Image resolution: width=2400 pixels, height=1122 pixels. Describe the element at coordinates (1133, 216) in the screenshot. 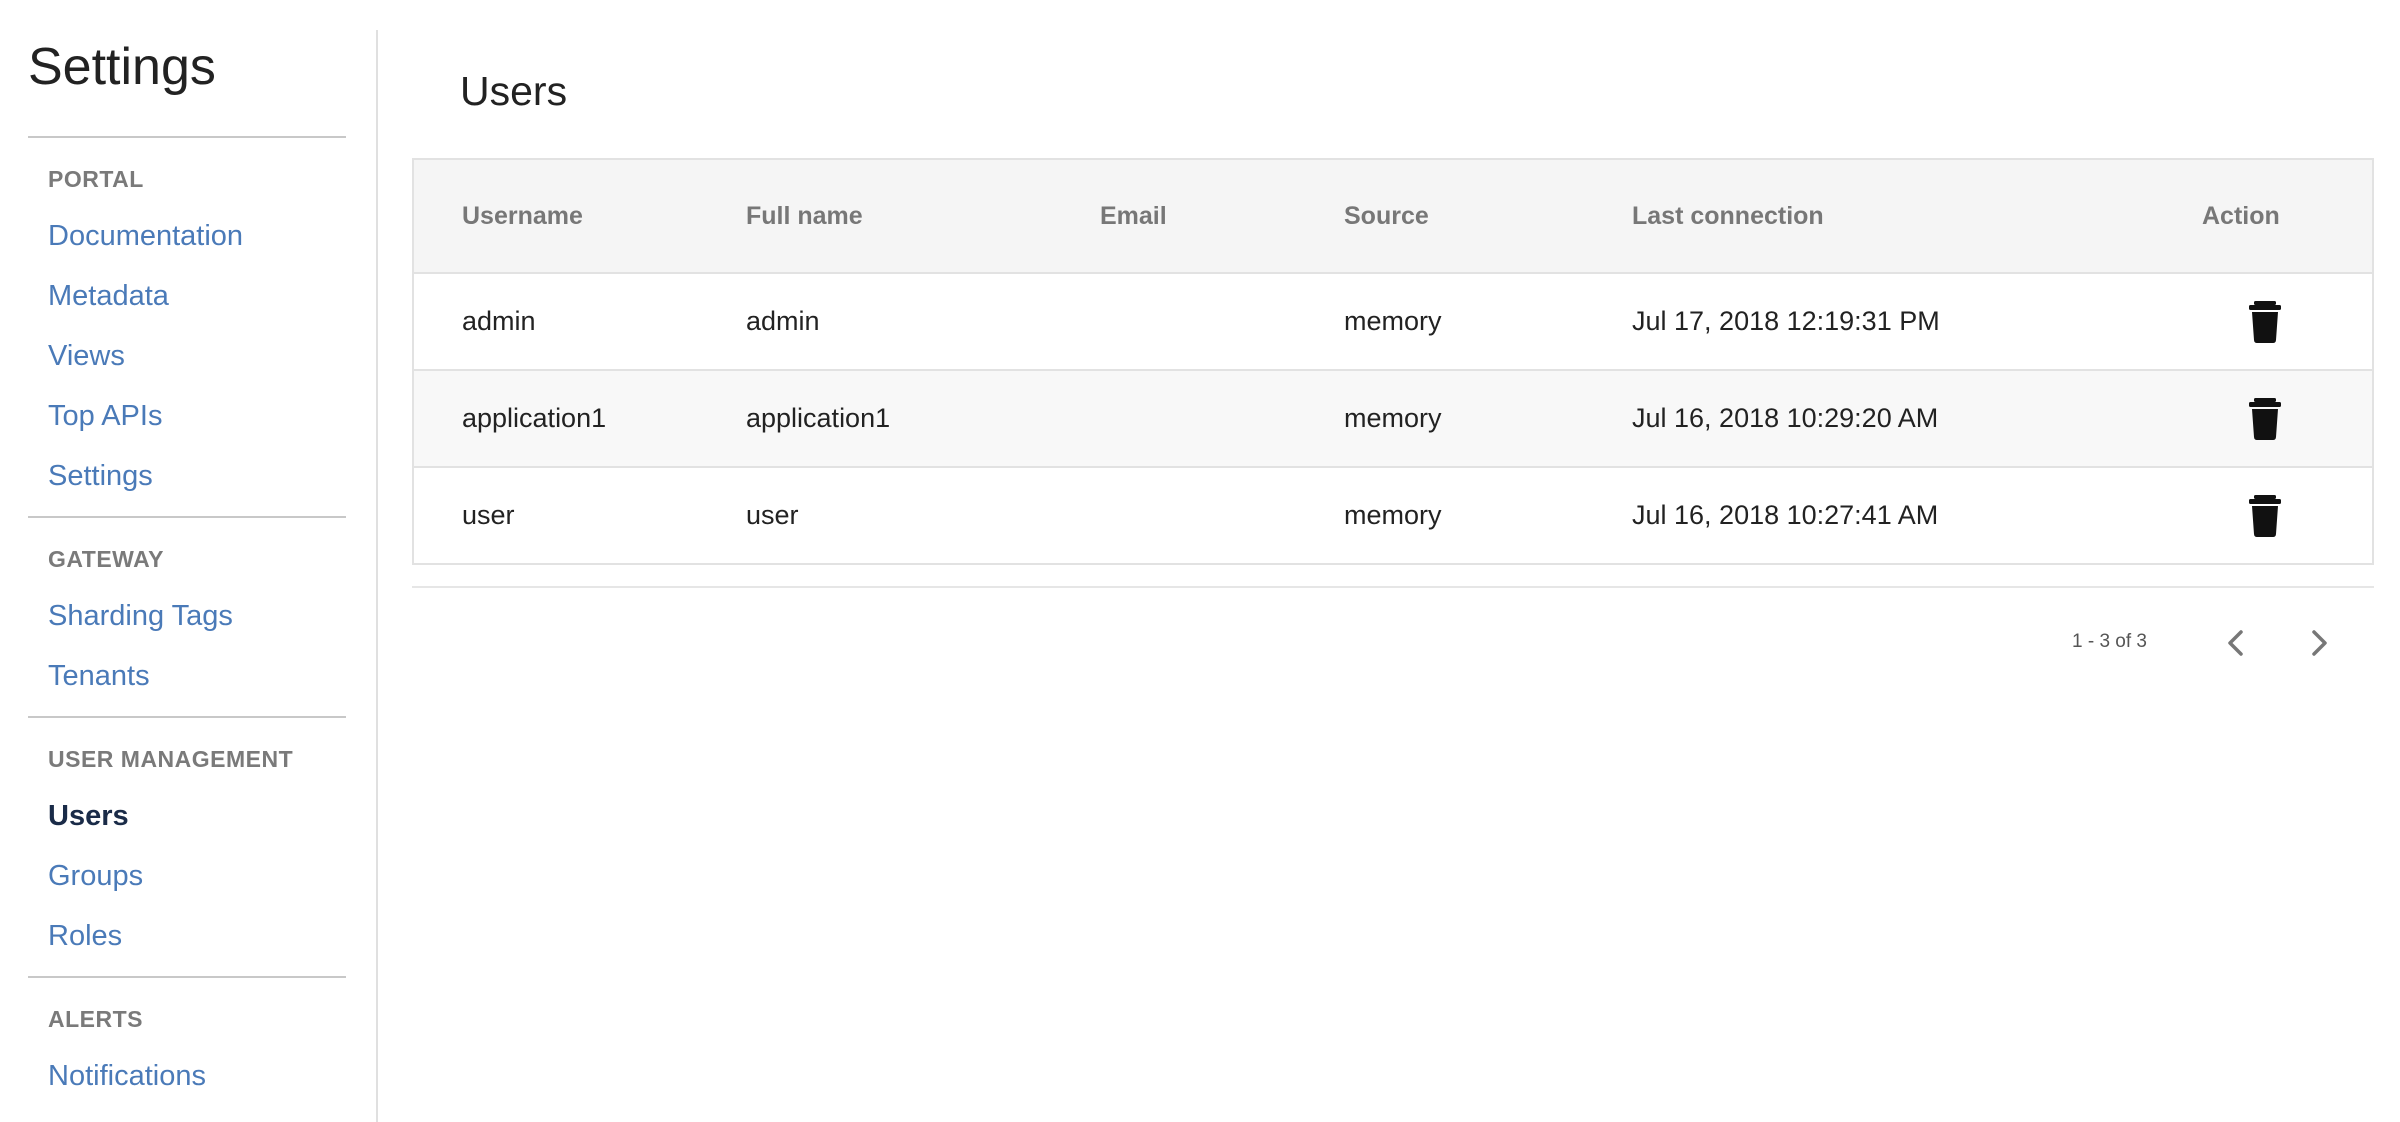

I see `column-header-email: Email` at that location.